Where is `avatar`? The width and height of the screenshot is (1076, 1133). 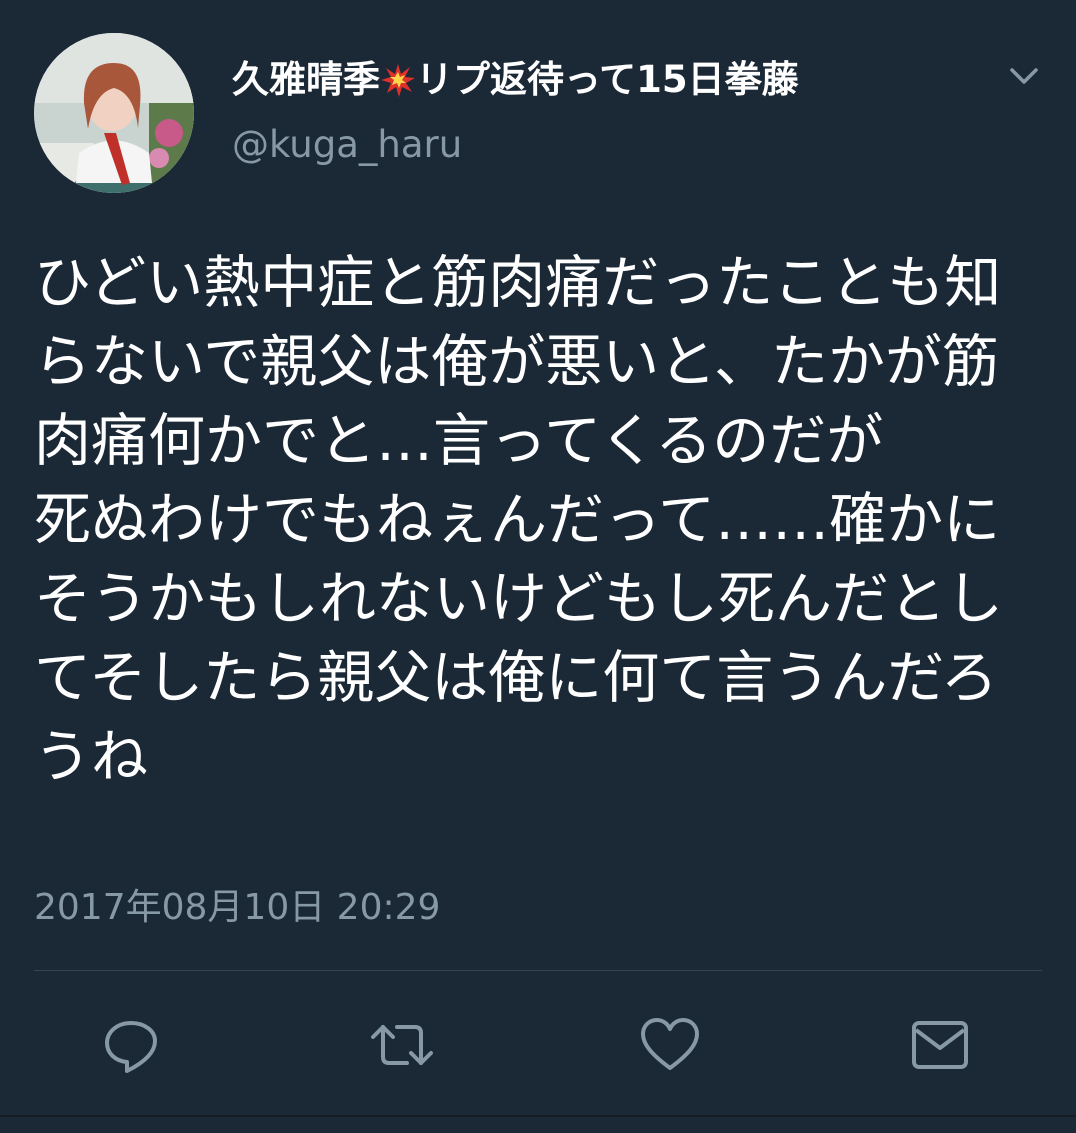
avatar is located at coordinates (114, 113).